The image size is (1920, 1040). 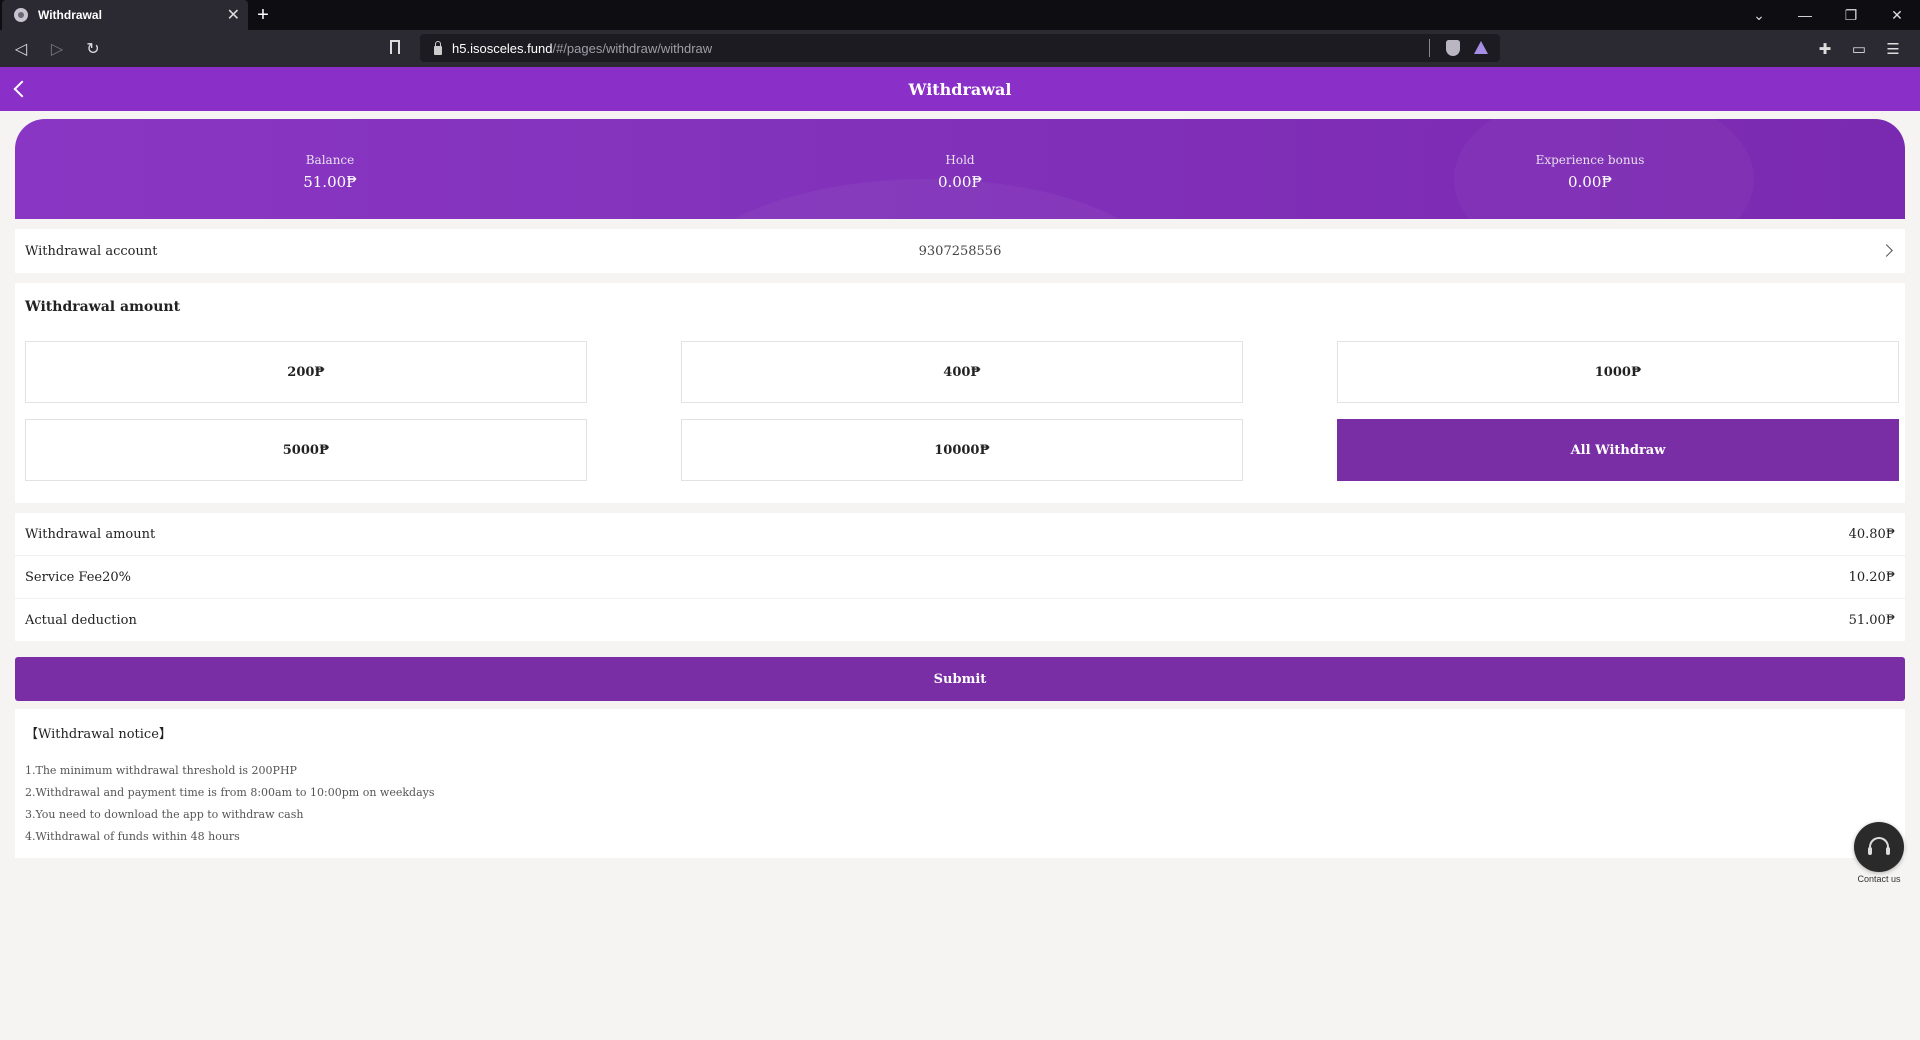 What do you see at coordinates (103, 307) in the screenshot?
I see `section-title: Withdrawal amount` at bounding box center [103, 307].